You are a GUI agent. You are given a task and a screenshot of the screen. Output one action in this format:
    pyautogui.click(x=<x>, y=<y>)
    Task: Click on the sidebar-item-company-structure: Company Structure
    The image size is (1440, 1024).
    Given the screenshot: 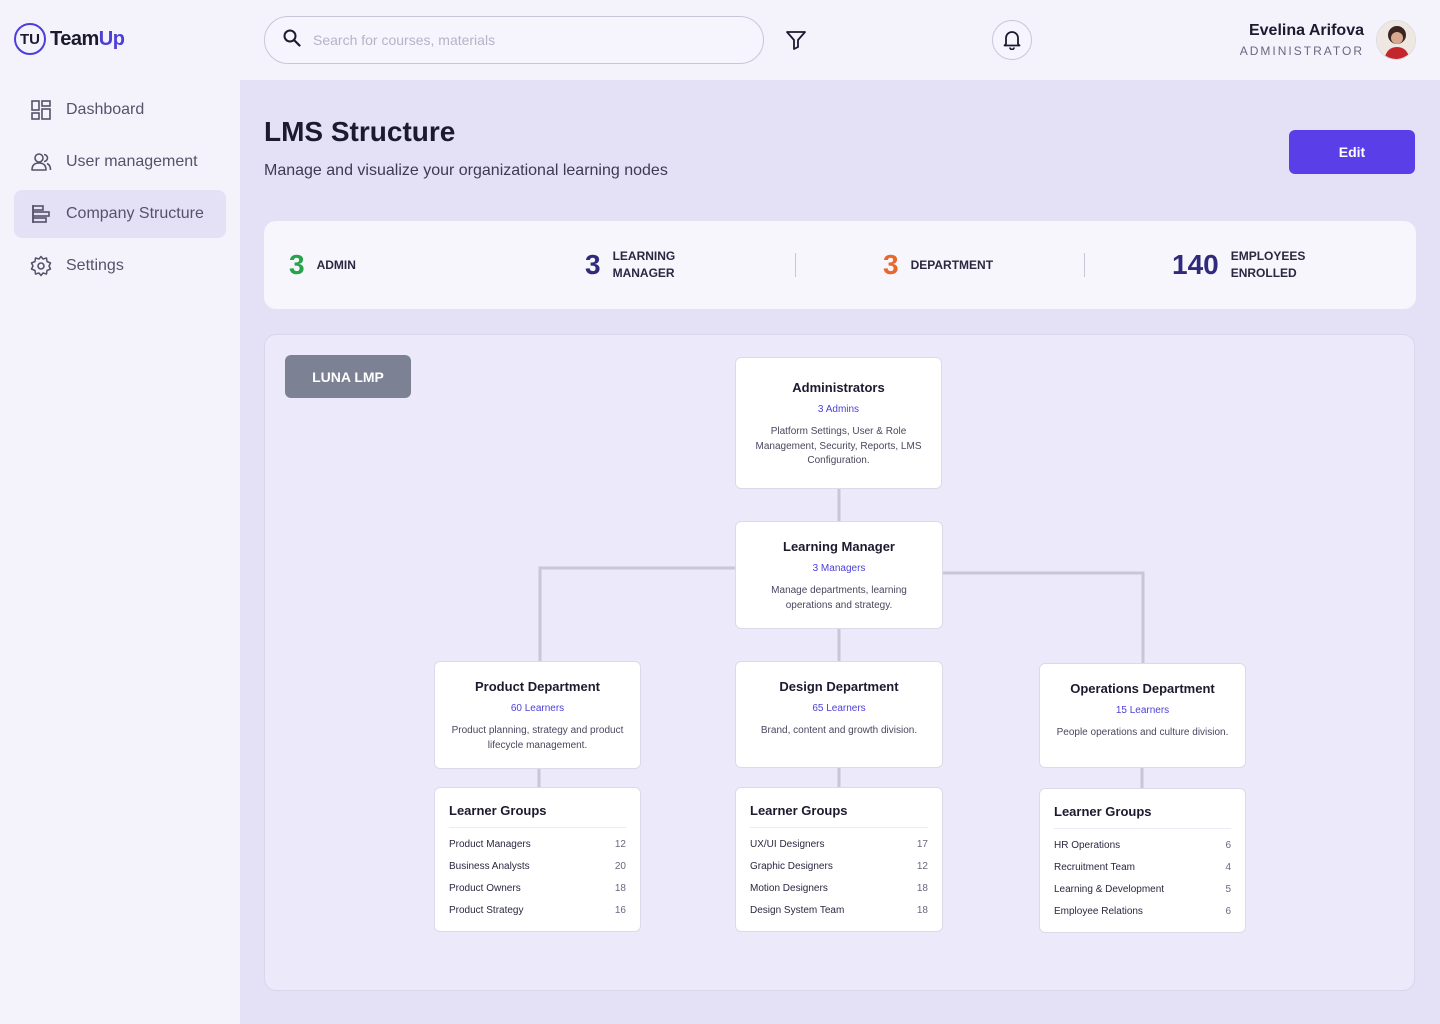 What is the action you would take?
    pyautogui.click(x=120, y=214)
    